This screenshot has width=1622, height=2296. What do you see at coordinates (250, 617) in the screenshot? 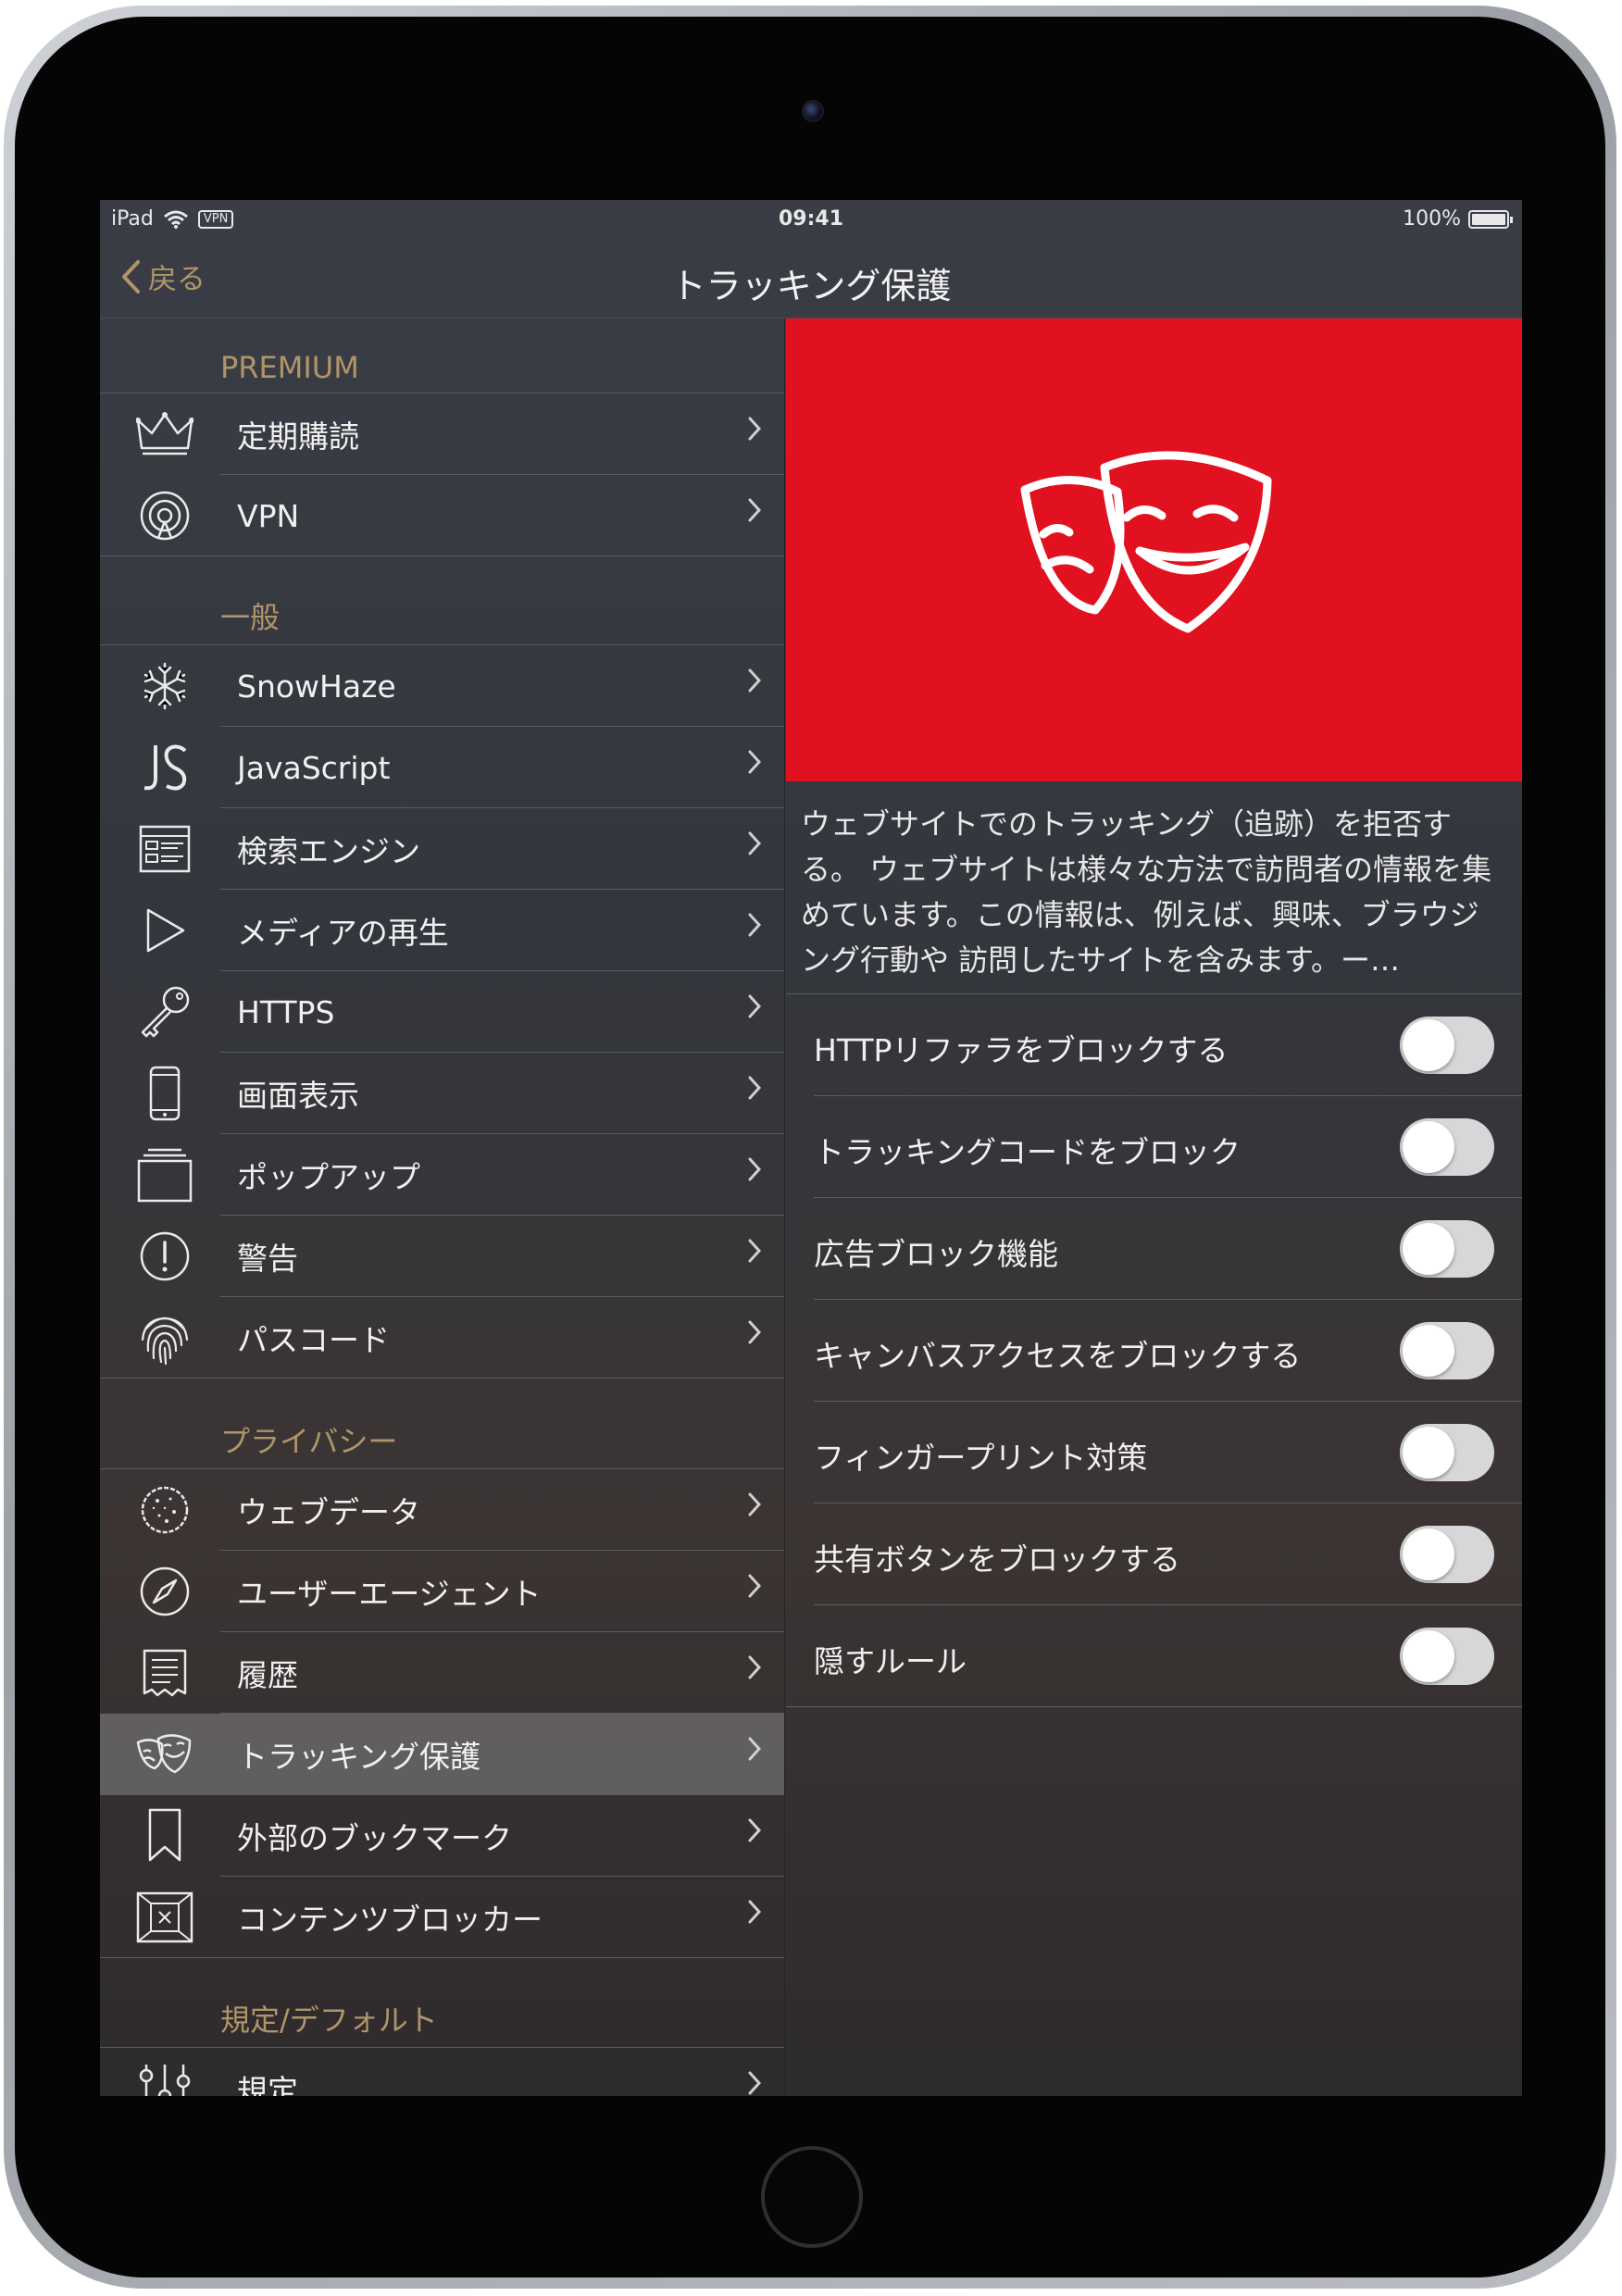
I see `section-title: 一般` at bounding box center [250, 617].